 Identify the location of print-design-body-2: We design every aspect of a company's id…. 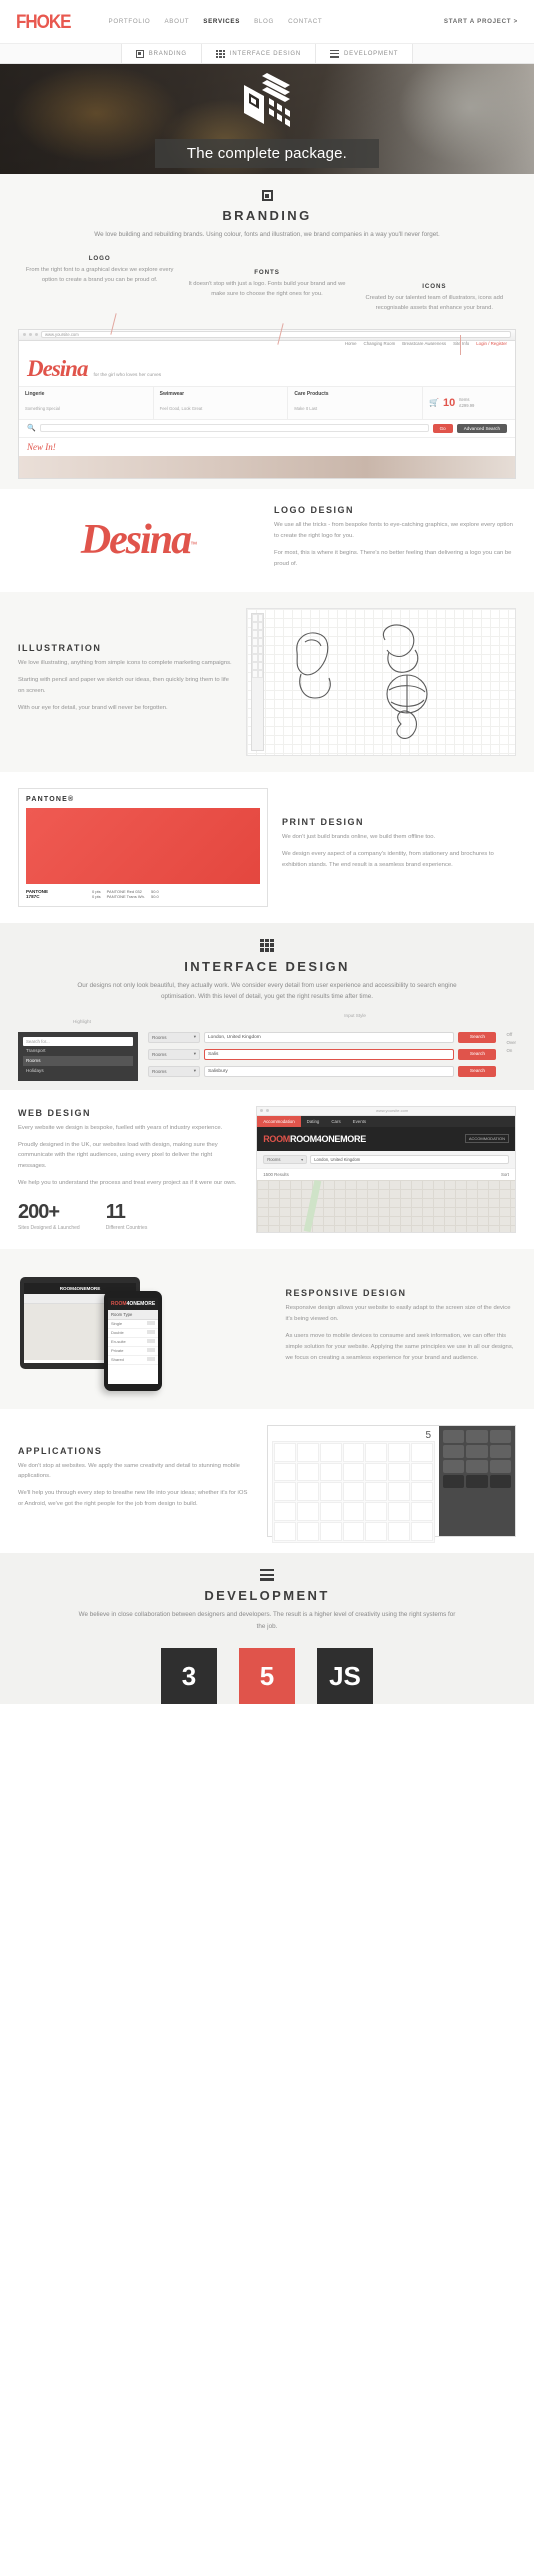
(388, 860).